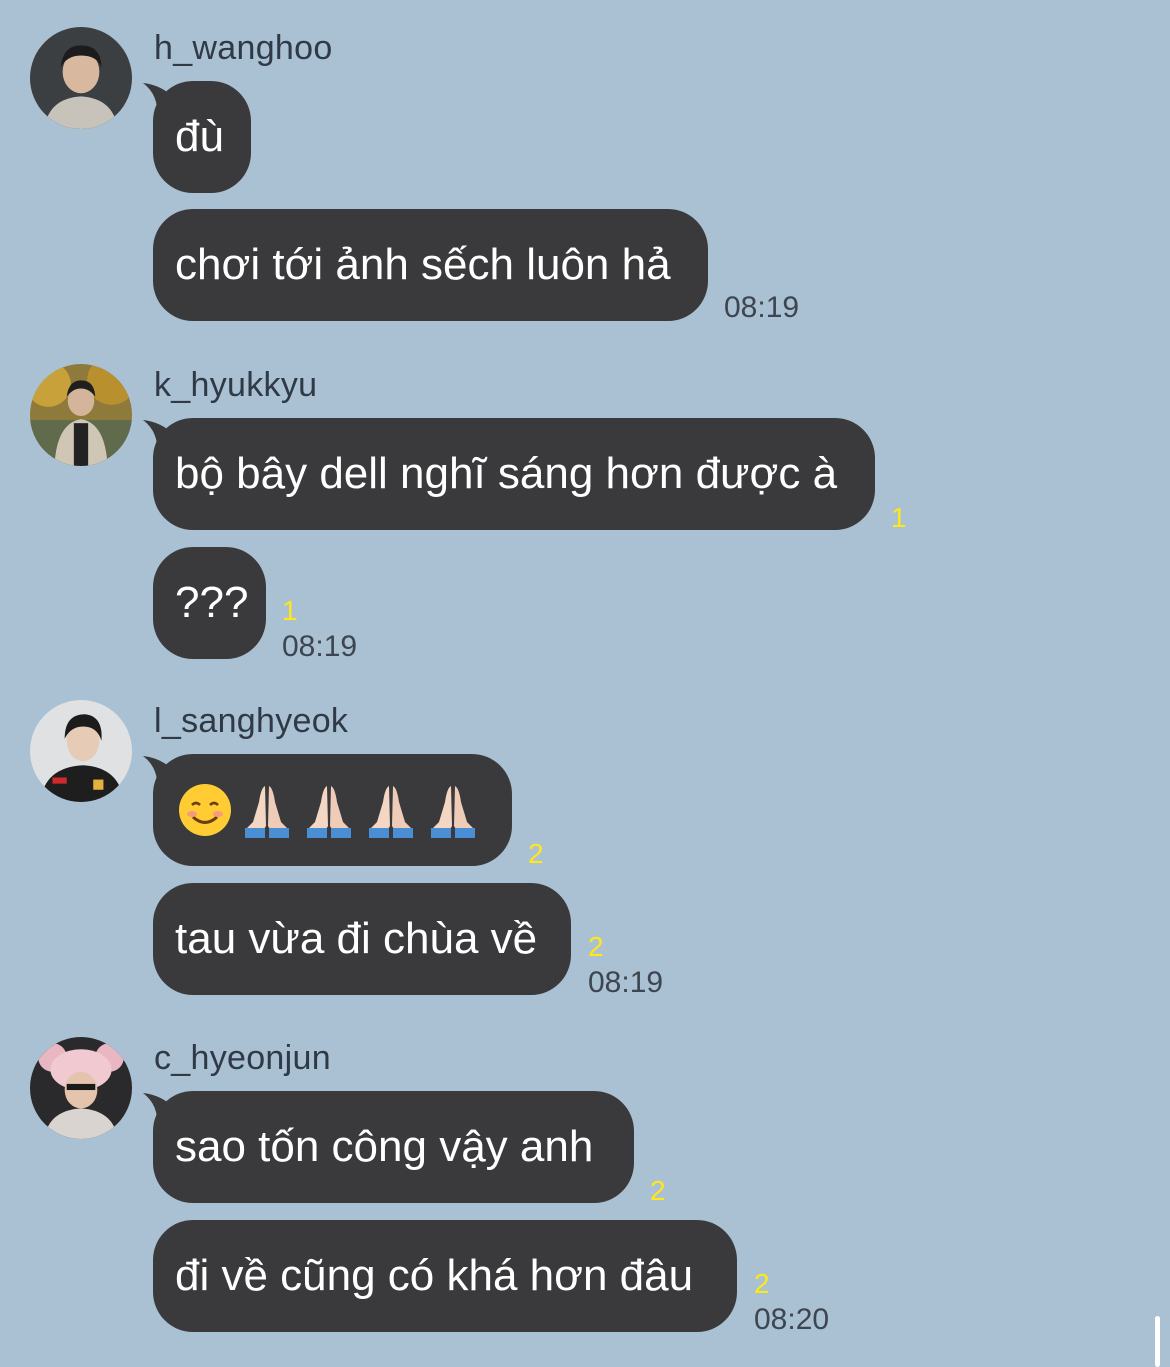 This screenshot has width=1170, height=1367. Describe the element at coordinates (1157, 1341) in the screenshot. I see `scrollbar` at that location.